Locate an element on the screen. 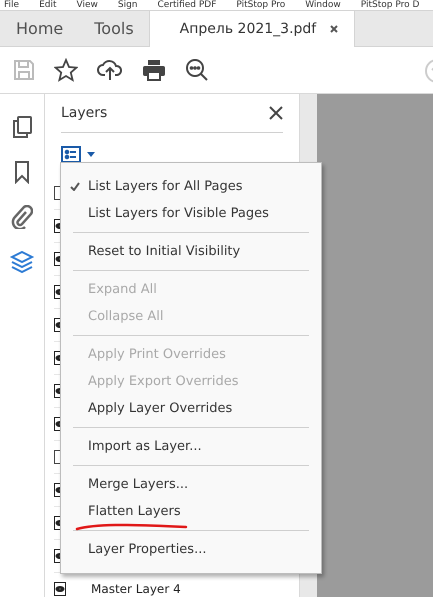 This screenshot has width=433, height=598. panel-title: Layers is located at coordinates (84, 113).